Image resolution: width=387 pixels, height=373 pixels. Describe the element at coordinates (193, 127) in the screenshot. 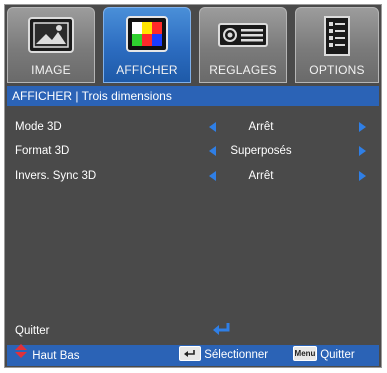

I see `menu-row-mode-3d: Mode 3D Arrêt` at that location.